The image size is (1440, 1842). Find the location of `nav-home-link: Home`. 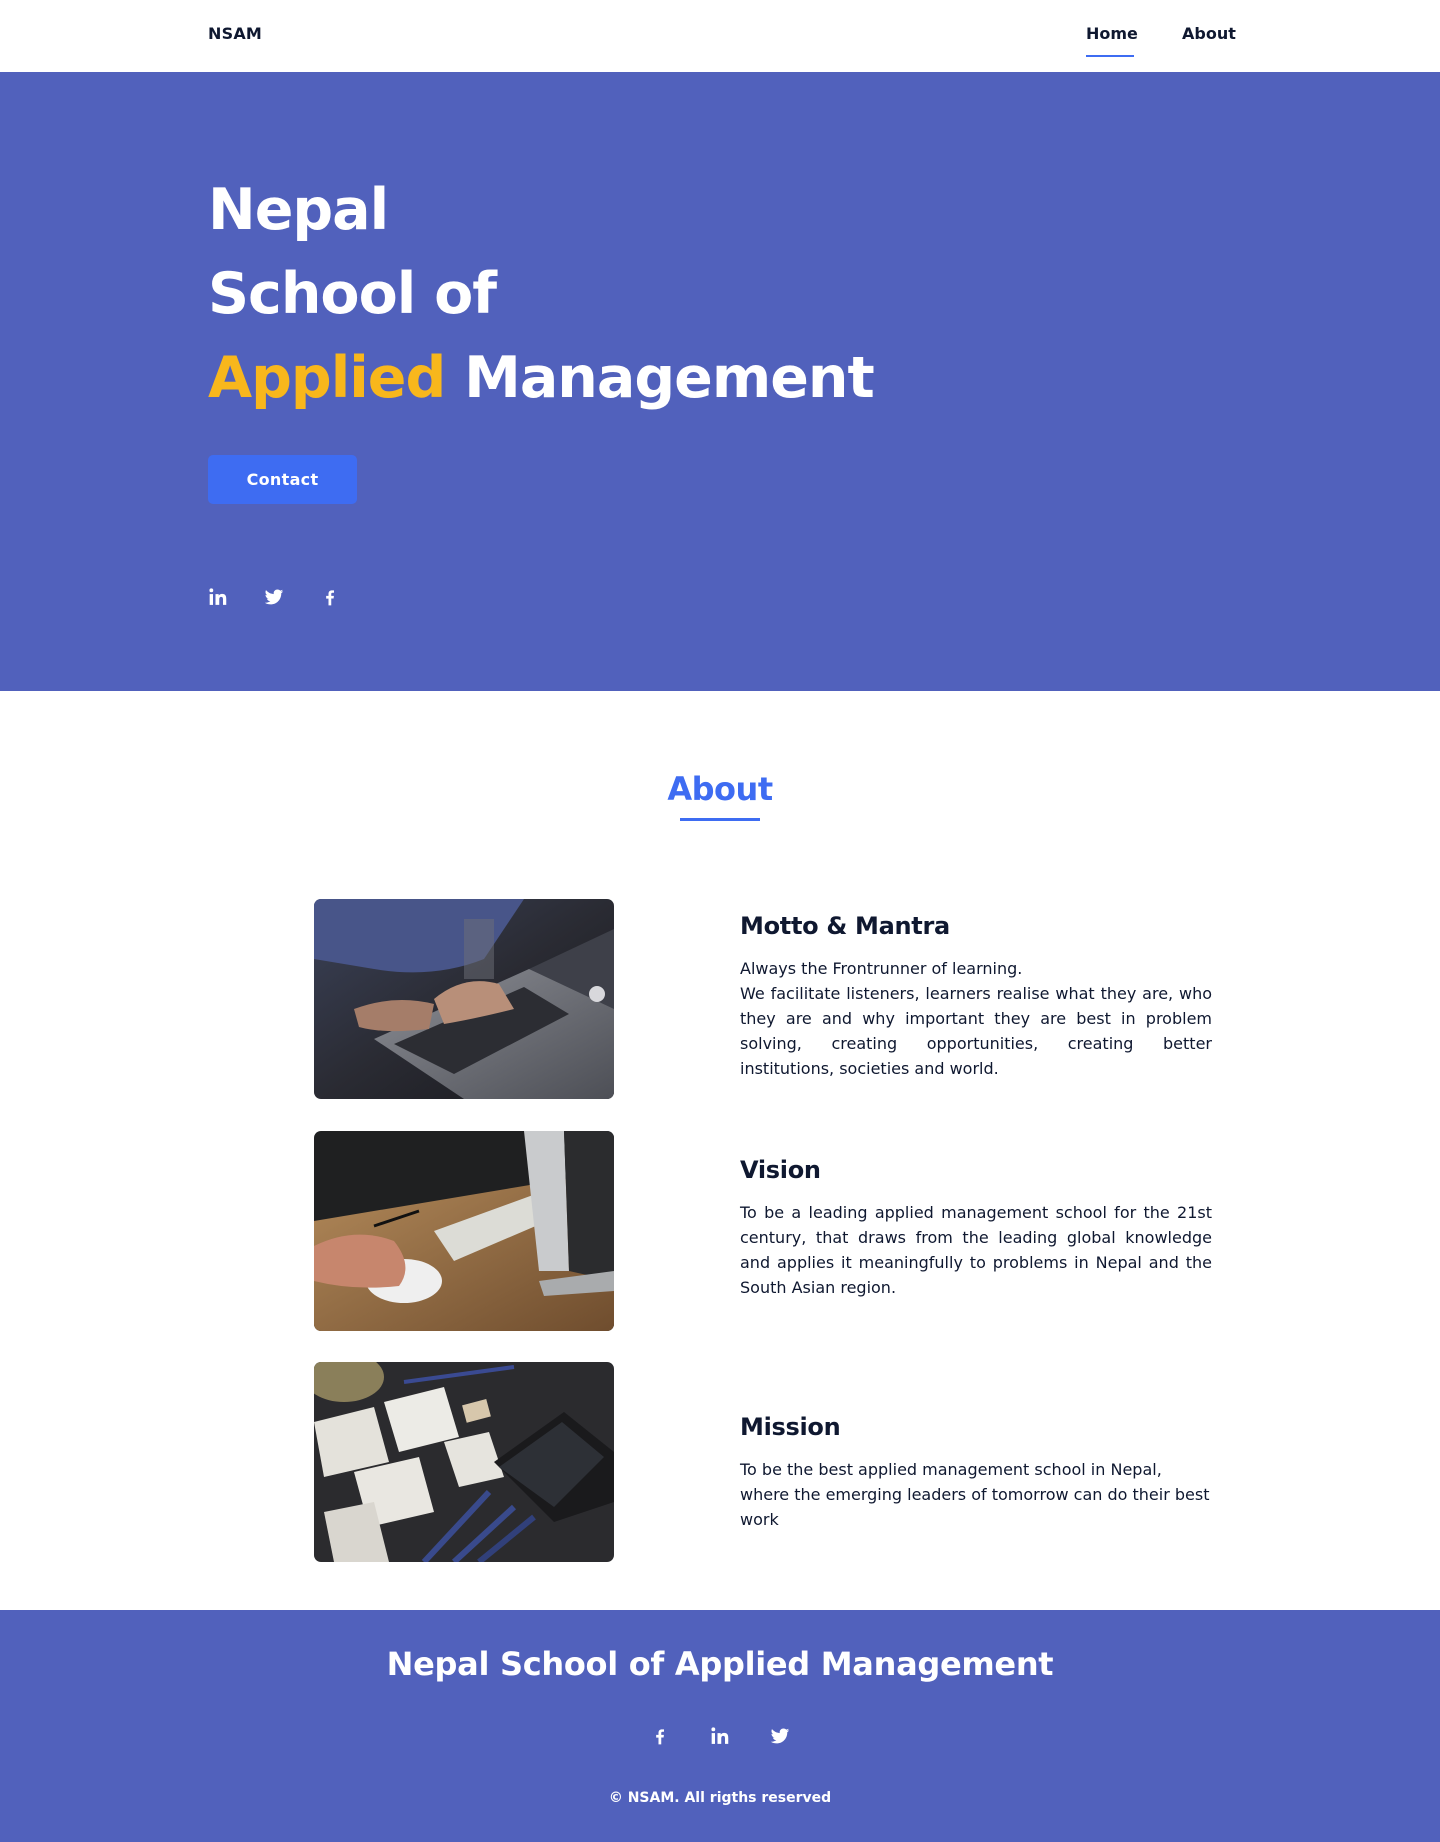

nav-home-link: Home is located at coordinates (1112, 33).